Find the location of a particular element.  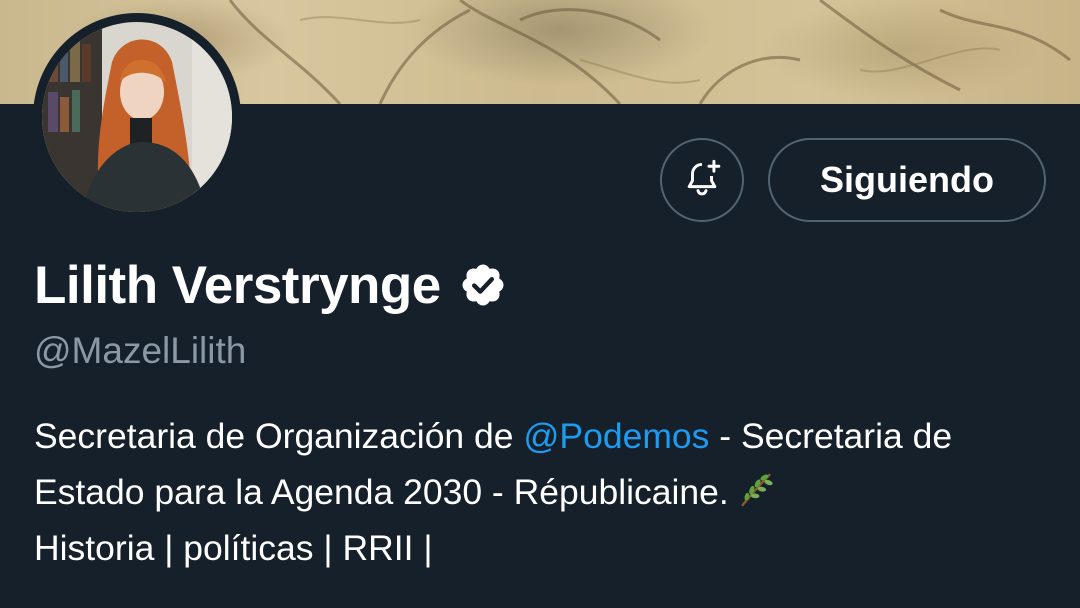

verified-badge-icon is located at coordinates (483, 285).